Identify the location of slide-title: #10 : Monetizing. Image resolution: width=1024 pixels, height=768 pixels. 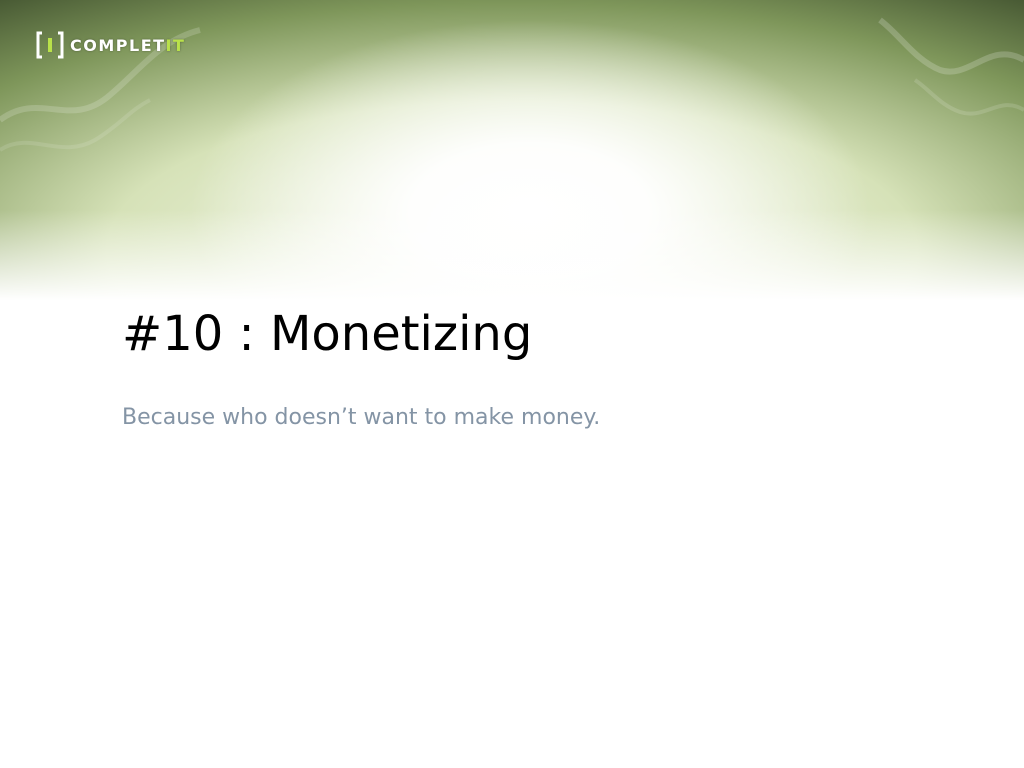
(327, 334).